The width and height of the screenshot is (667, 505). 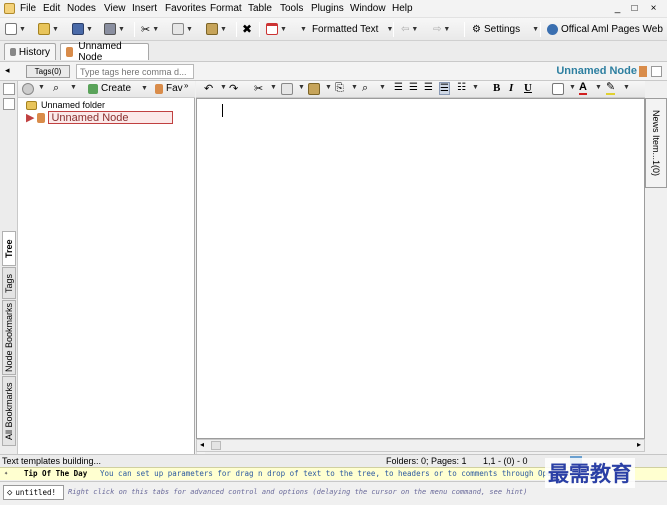 I want to click on minimize-button: _, so click(x=617, y=8).